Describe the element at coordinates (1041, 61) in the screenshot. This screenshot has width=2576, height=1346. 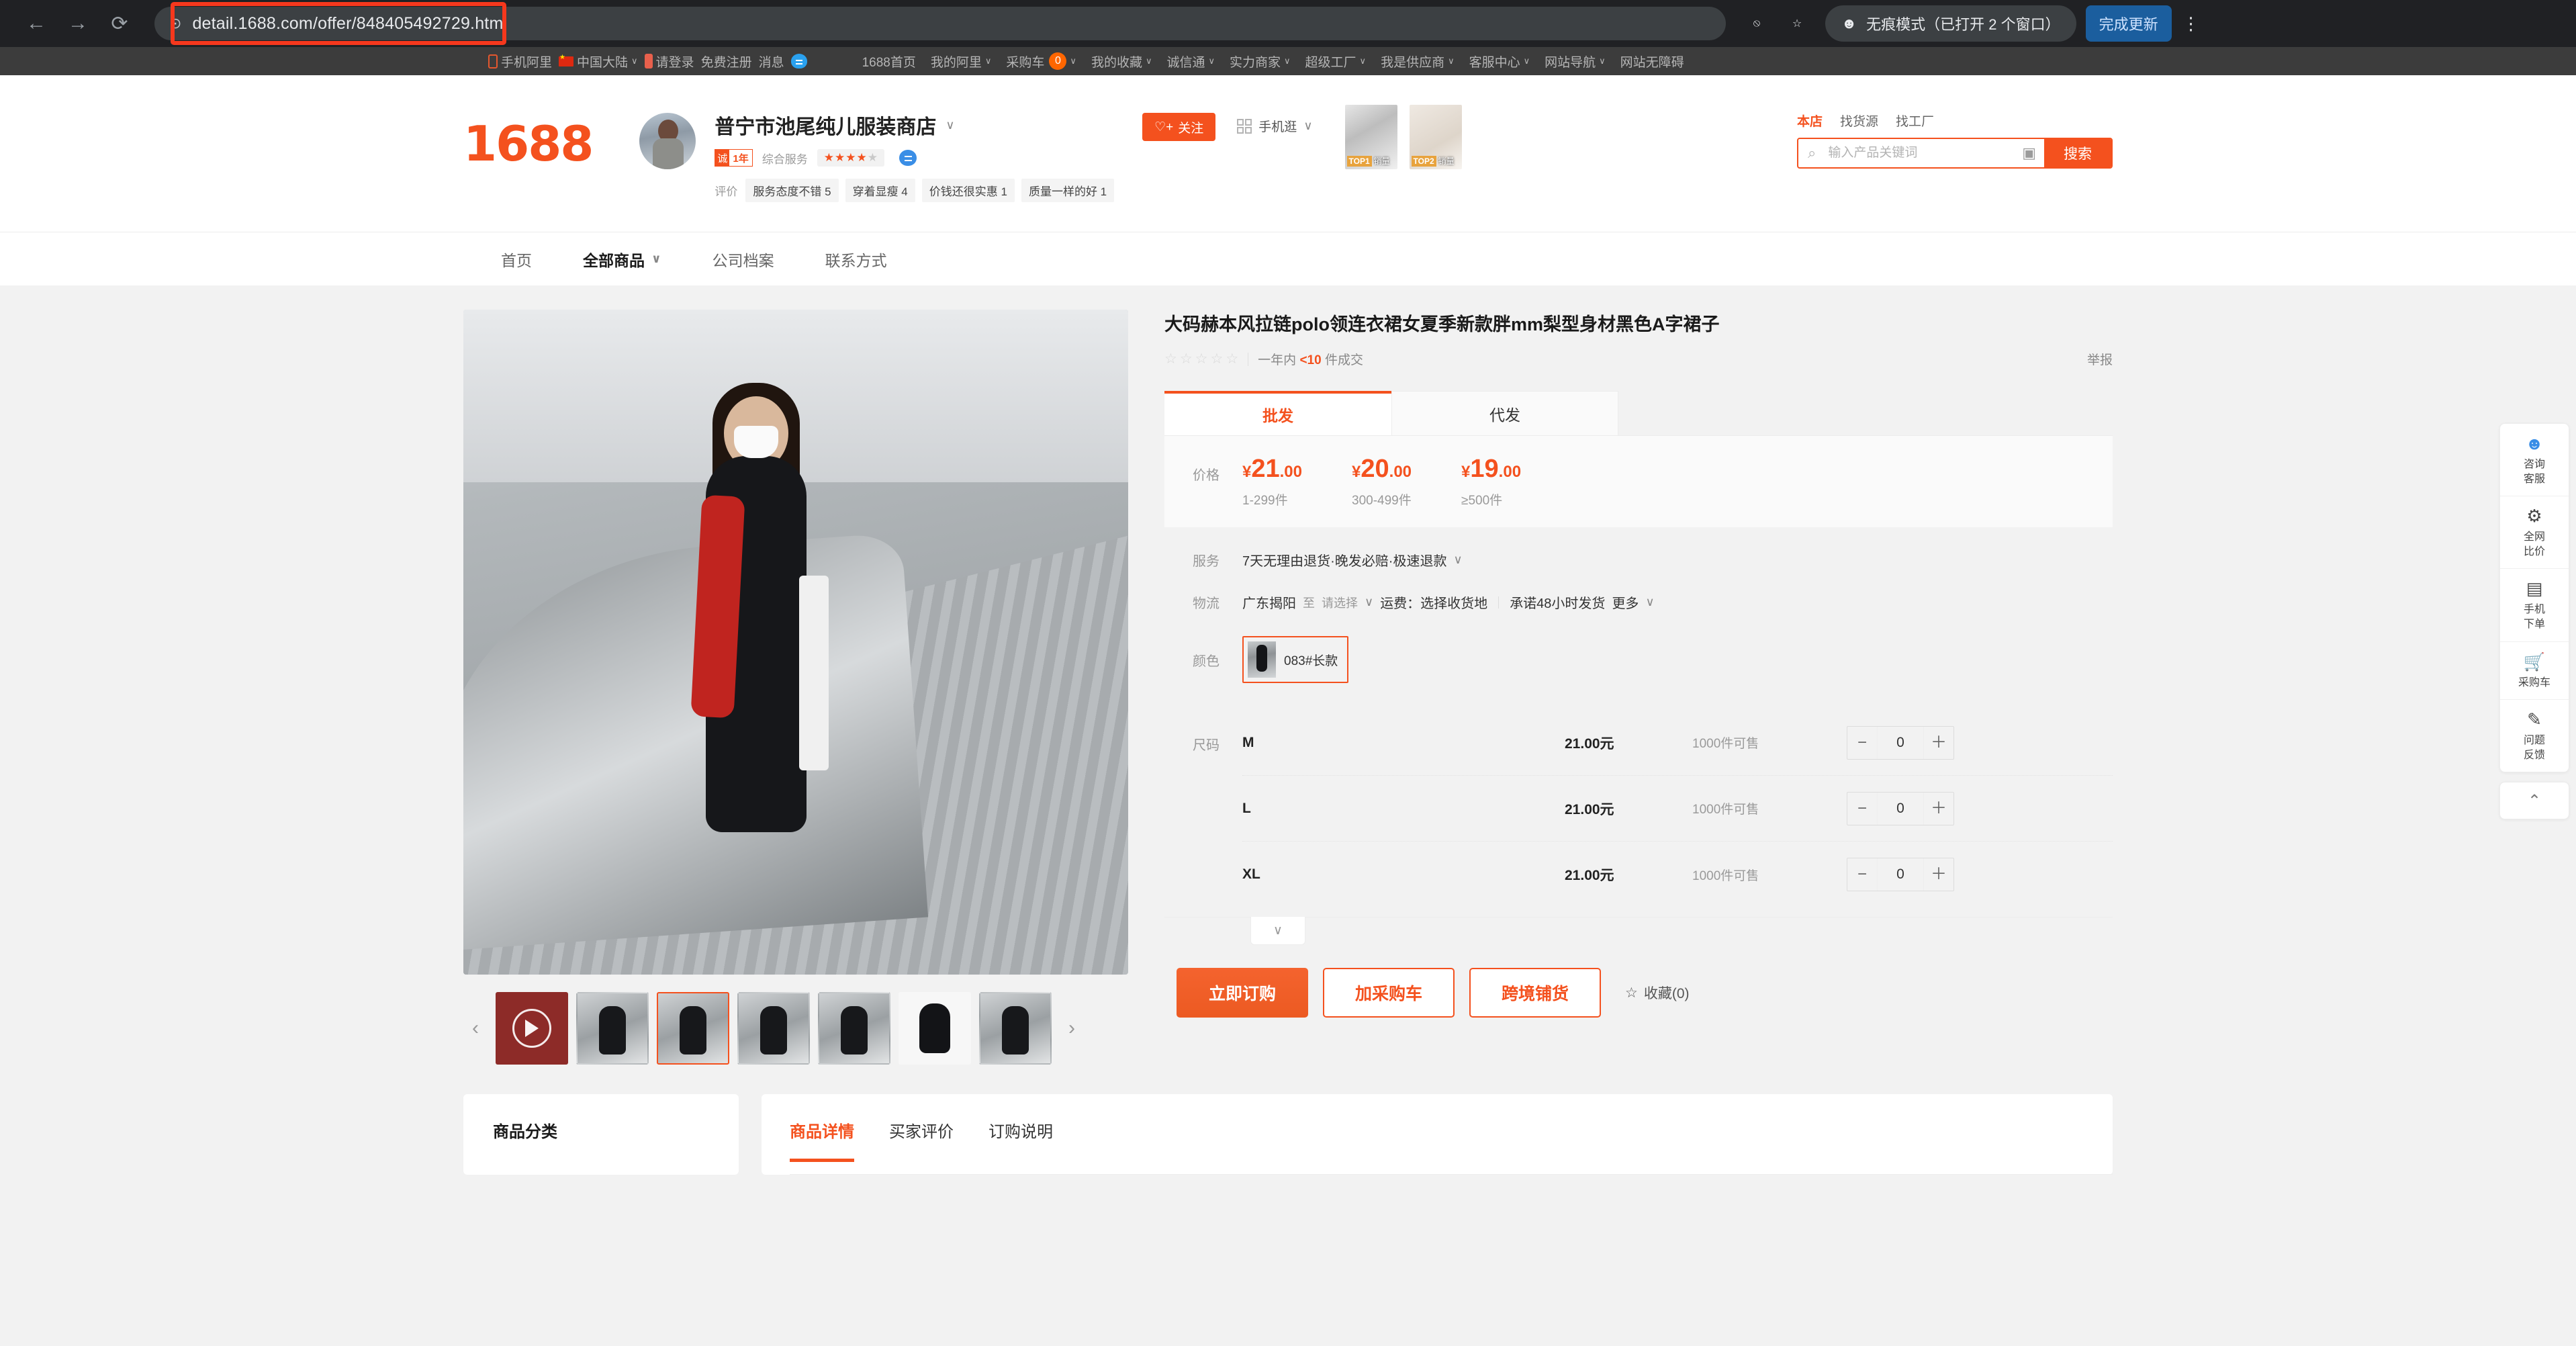
I see `topbar-item-cart: 采购车 0 ∨` at that location.